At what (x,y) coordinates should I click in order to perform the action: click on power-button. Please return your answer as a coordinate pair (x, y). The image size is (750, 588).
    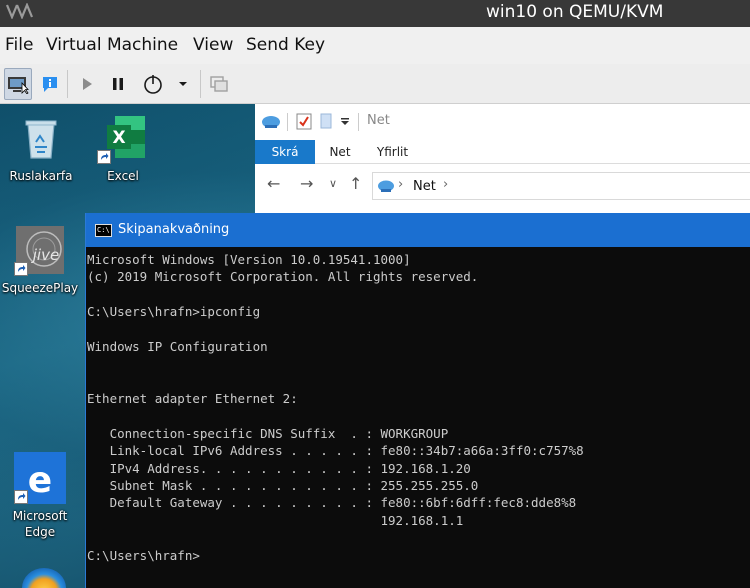
    Looking at the image, I should click on (153, 84).